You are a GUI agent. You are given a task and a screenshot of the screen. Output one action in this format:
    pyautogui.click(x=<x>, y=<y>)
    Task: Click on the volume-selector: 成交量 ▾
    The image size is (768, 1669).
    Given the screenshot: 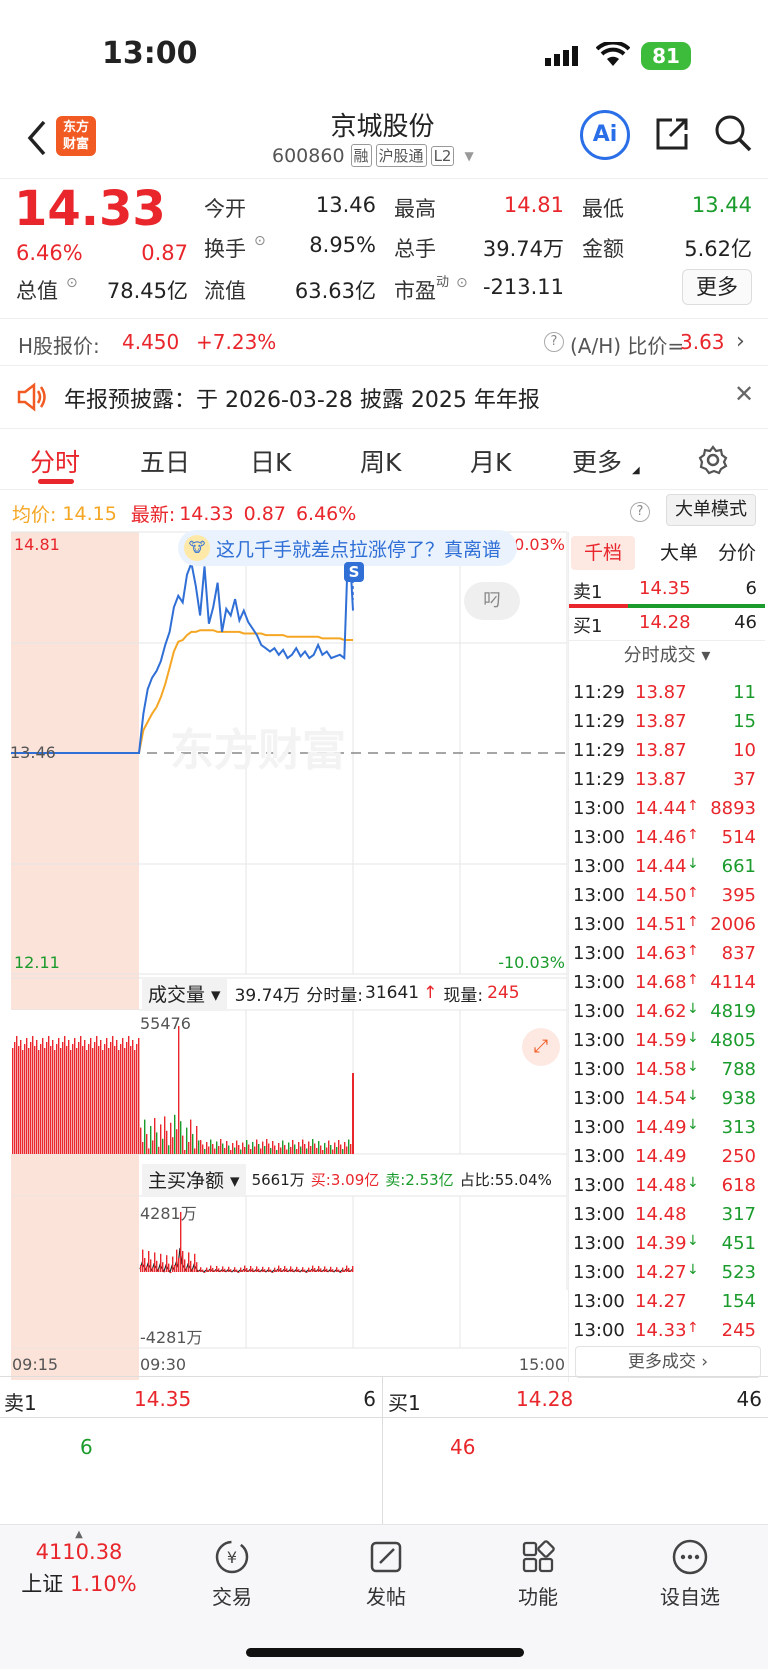 What is the action you would take?
    pyautogui.click(x=184, y=993)
    